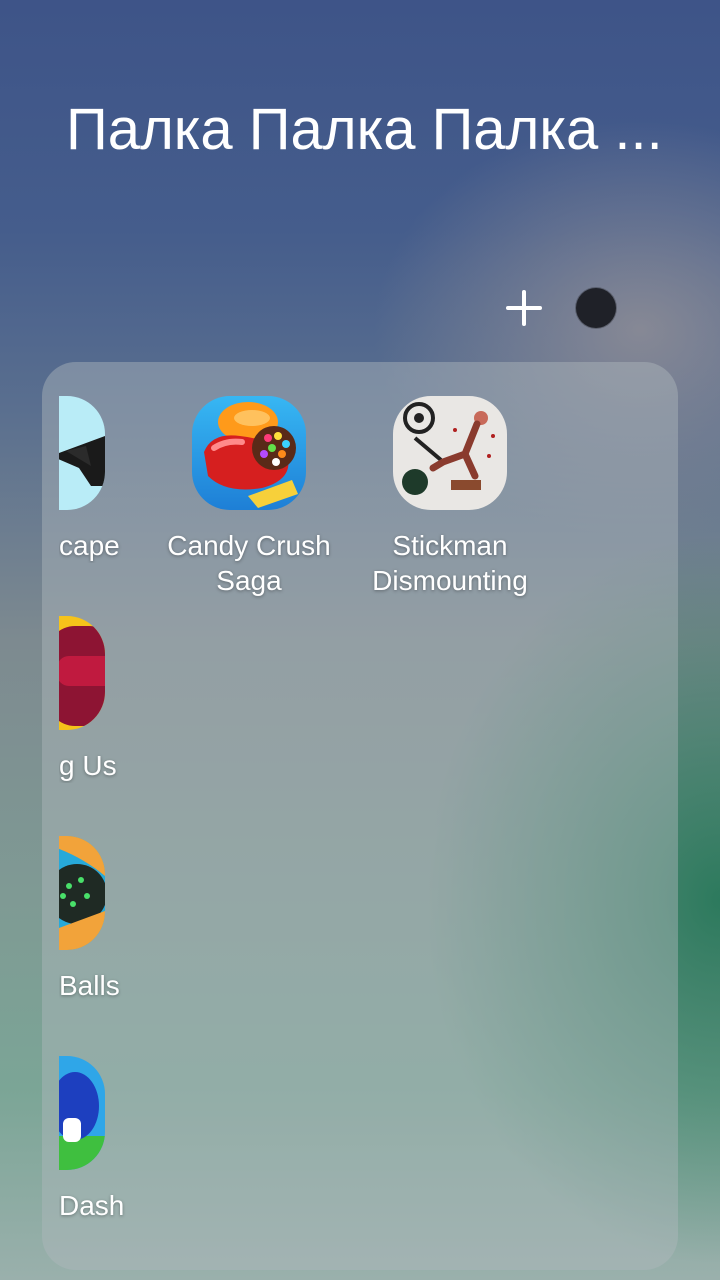 The width and height of the screenshot is (720, 1280). What do you see at coordinates (450, 453) in the screenshot?
I see `stickman-icon` at bounding box center [450, 453].